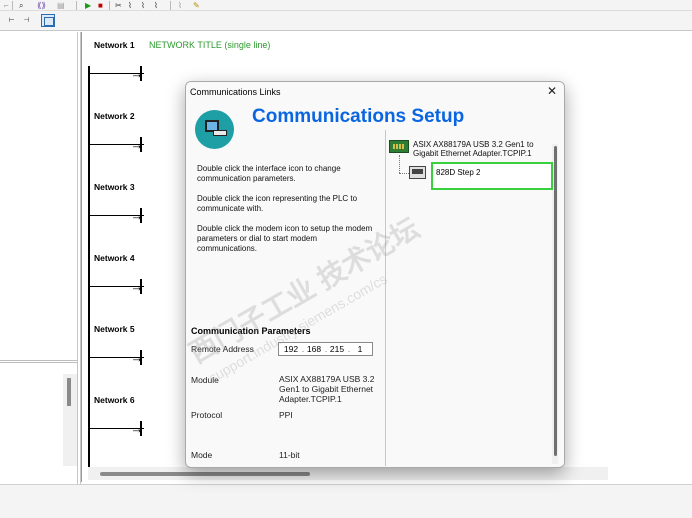  What do you see at coordinates (207, 415) in the screenshot?
I see `protocol-label: Protocol` at bounding box center [207, 415].